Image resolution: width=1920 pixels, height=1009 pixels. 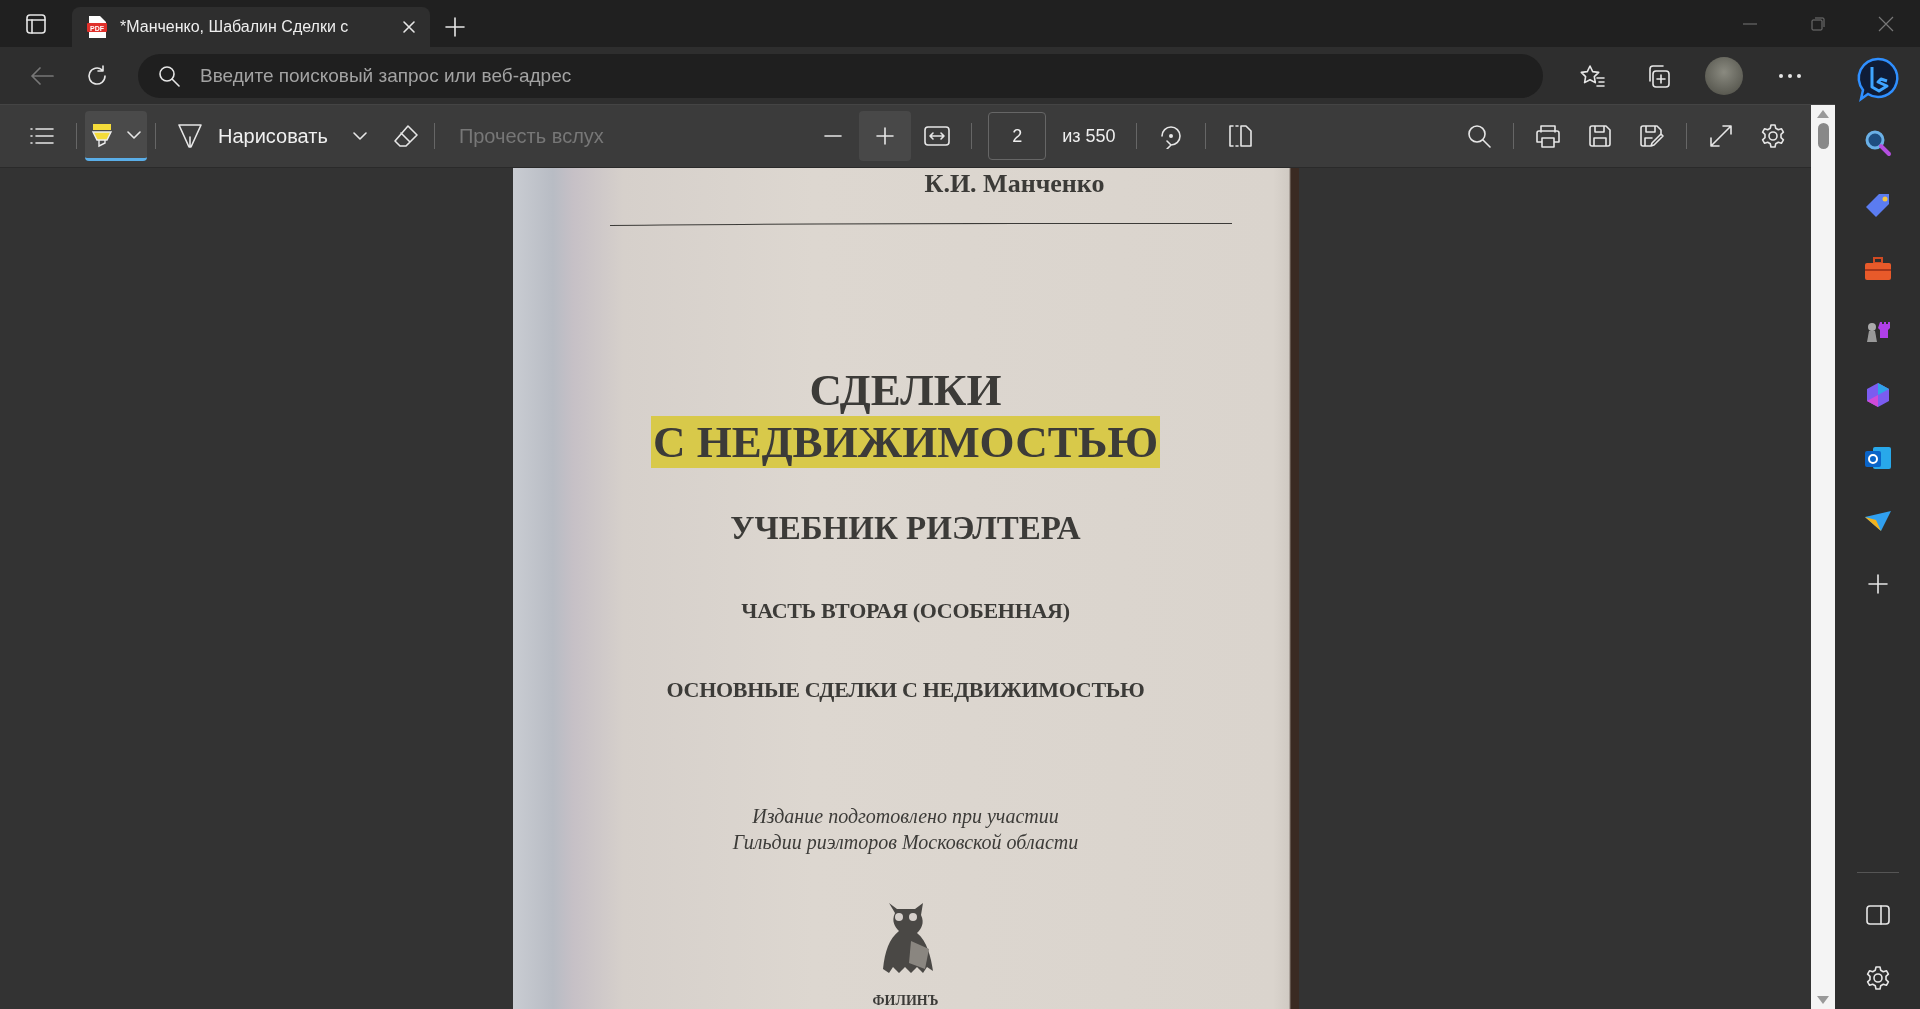 What do you see at coordinates (42, 75) in the screenshot?
I see `back-arrow-icon` at bounding box center [42, 75].